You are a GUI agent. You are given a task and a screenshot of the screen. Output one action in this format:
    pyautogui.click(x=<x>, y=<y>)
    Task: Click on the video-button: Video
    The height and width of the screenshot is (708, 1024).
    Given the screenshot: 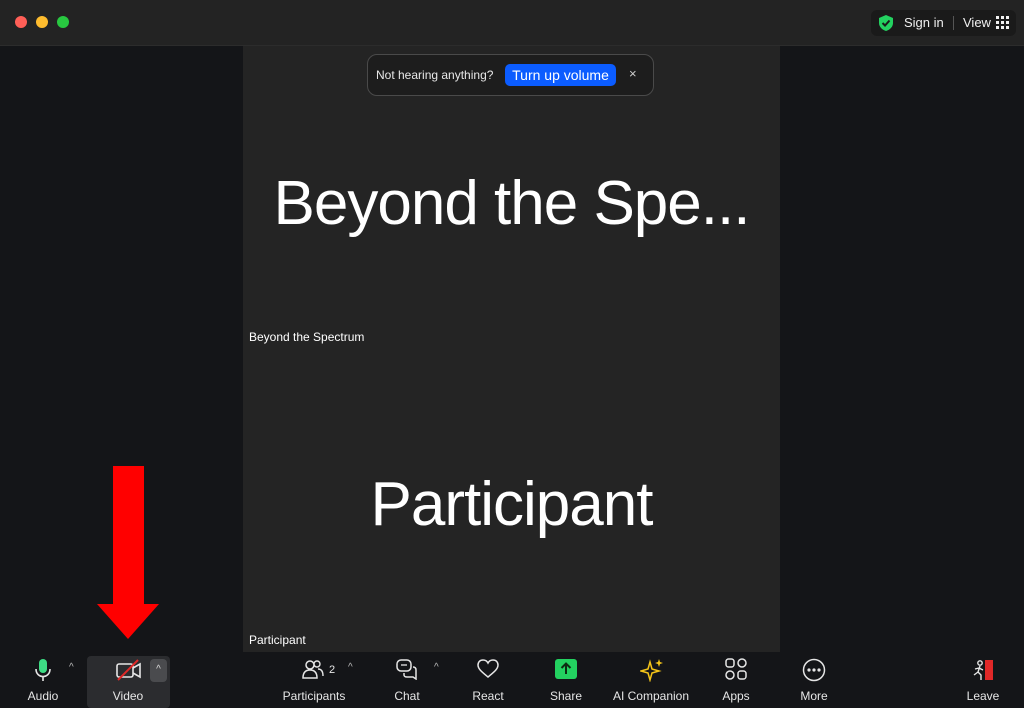 What is the action you would take?
    pyautogui.click(x=128, y=680)
    